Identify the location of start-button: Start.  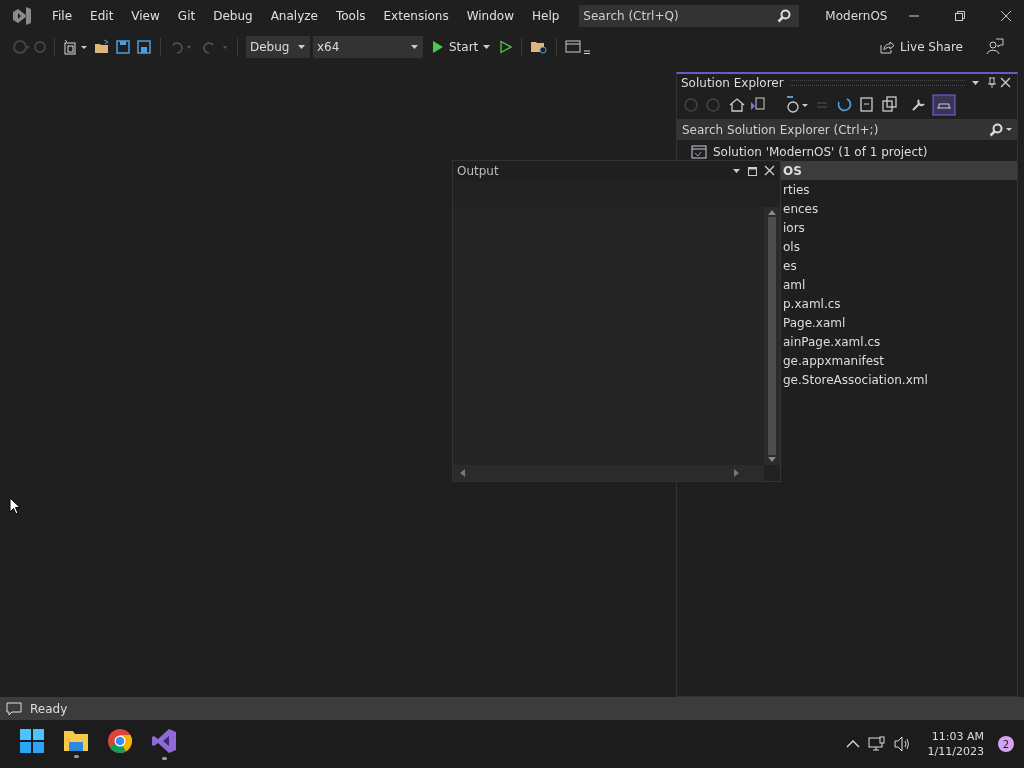
(461, 47).